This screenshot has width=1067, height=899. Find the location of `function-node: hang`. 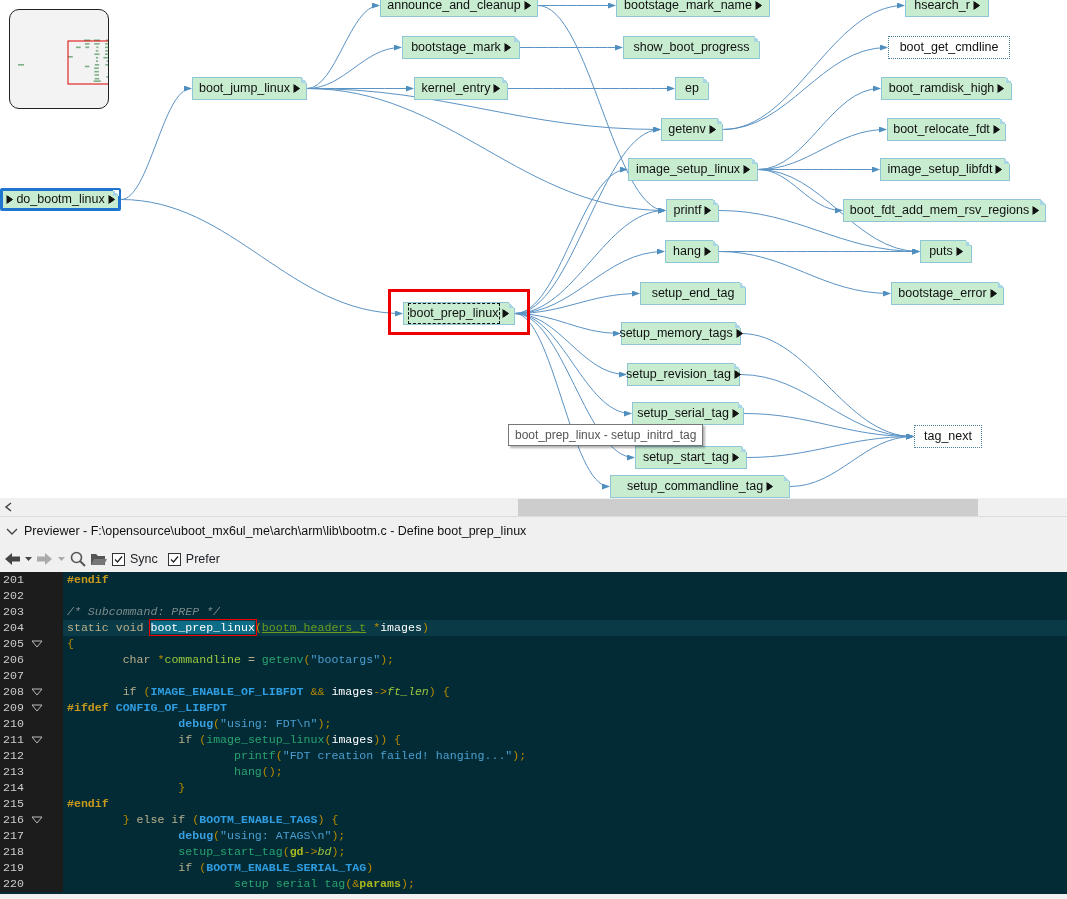

function-node: hang is located at coordinates (692, 251).